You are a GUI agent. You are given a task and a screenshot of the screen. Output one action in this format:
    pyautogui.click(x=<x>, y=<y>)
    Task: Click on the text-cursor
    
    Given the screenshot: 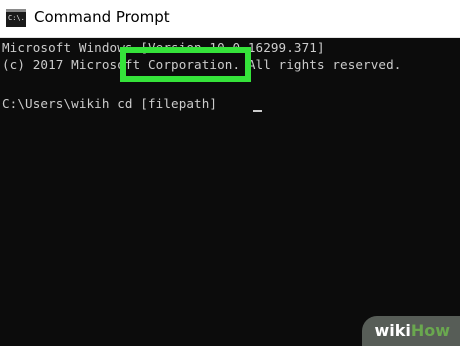 What is the action you would take?
    pyautogui.click(x=257, y=111)
    